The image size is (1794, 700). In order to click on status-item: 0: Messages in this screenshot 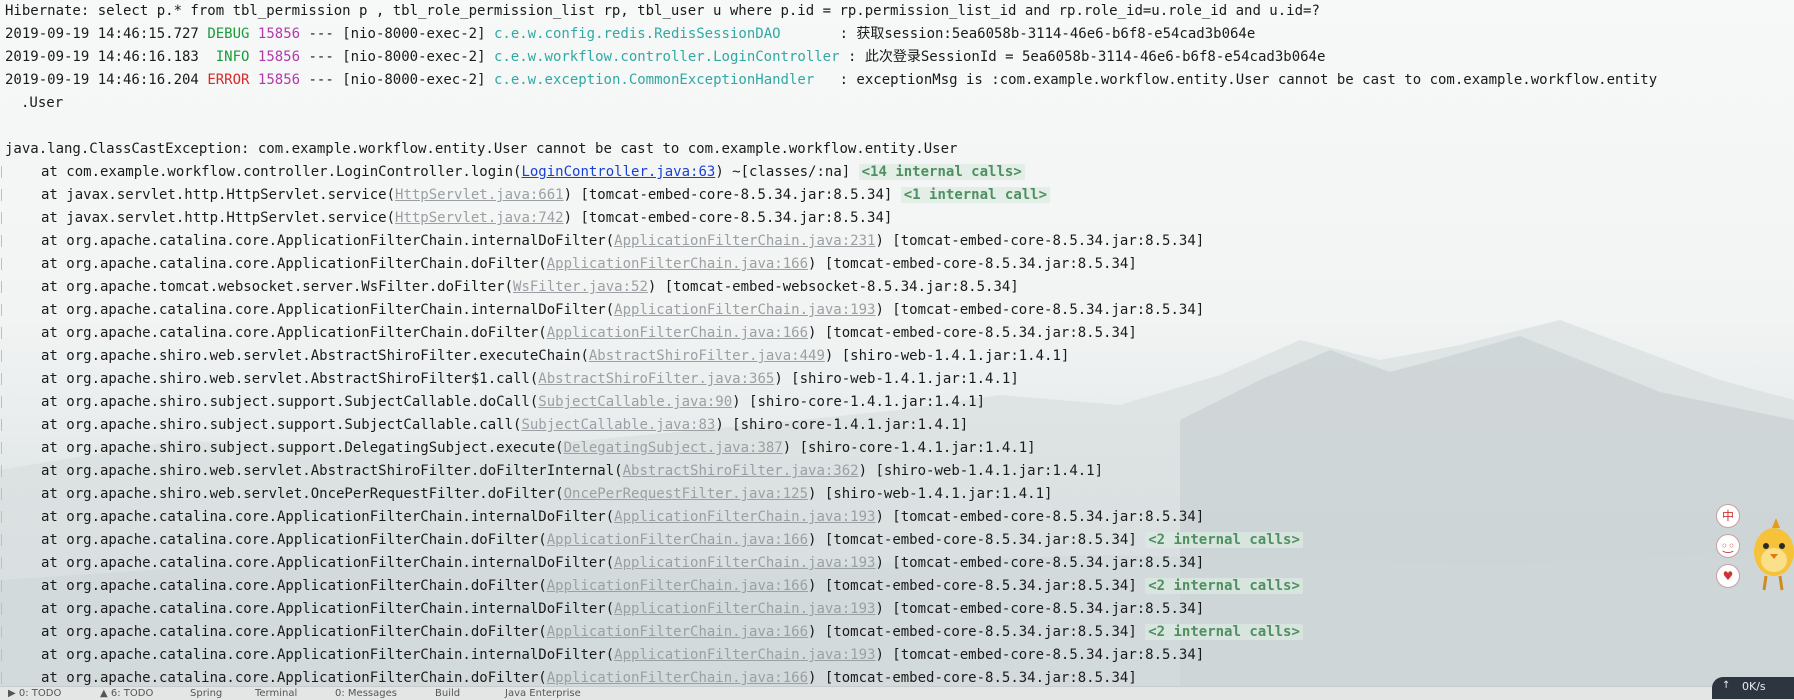, I will do `click(366, 693)`.